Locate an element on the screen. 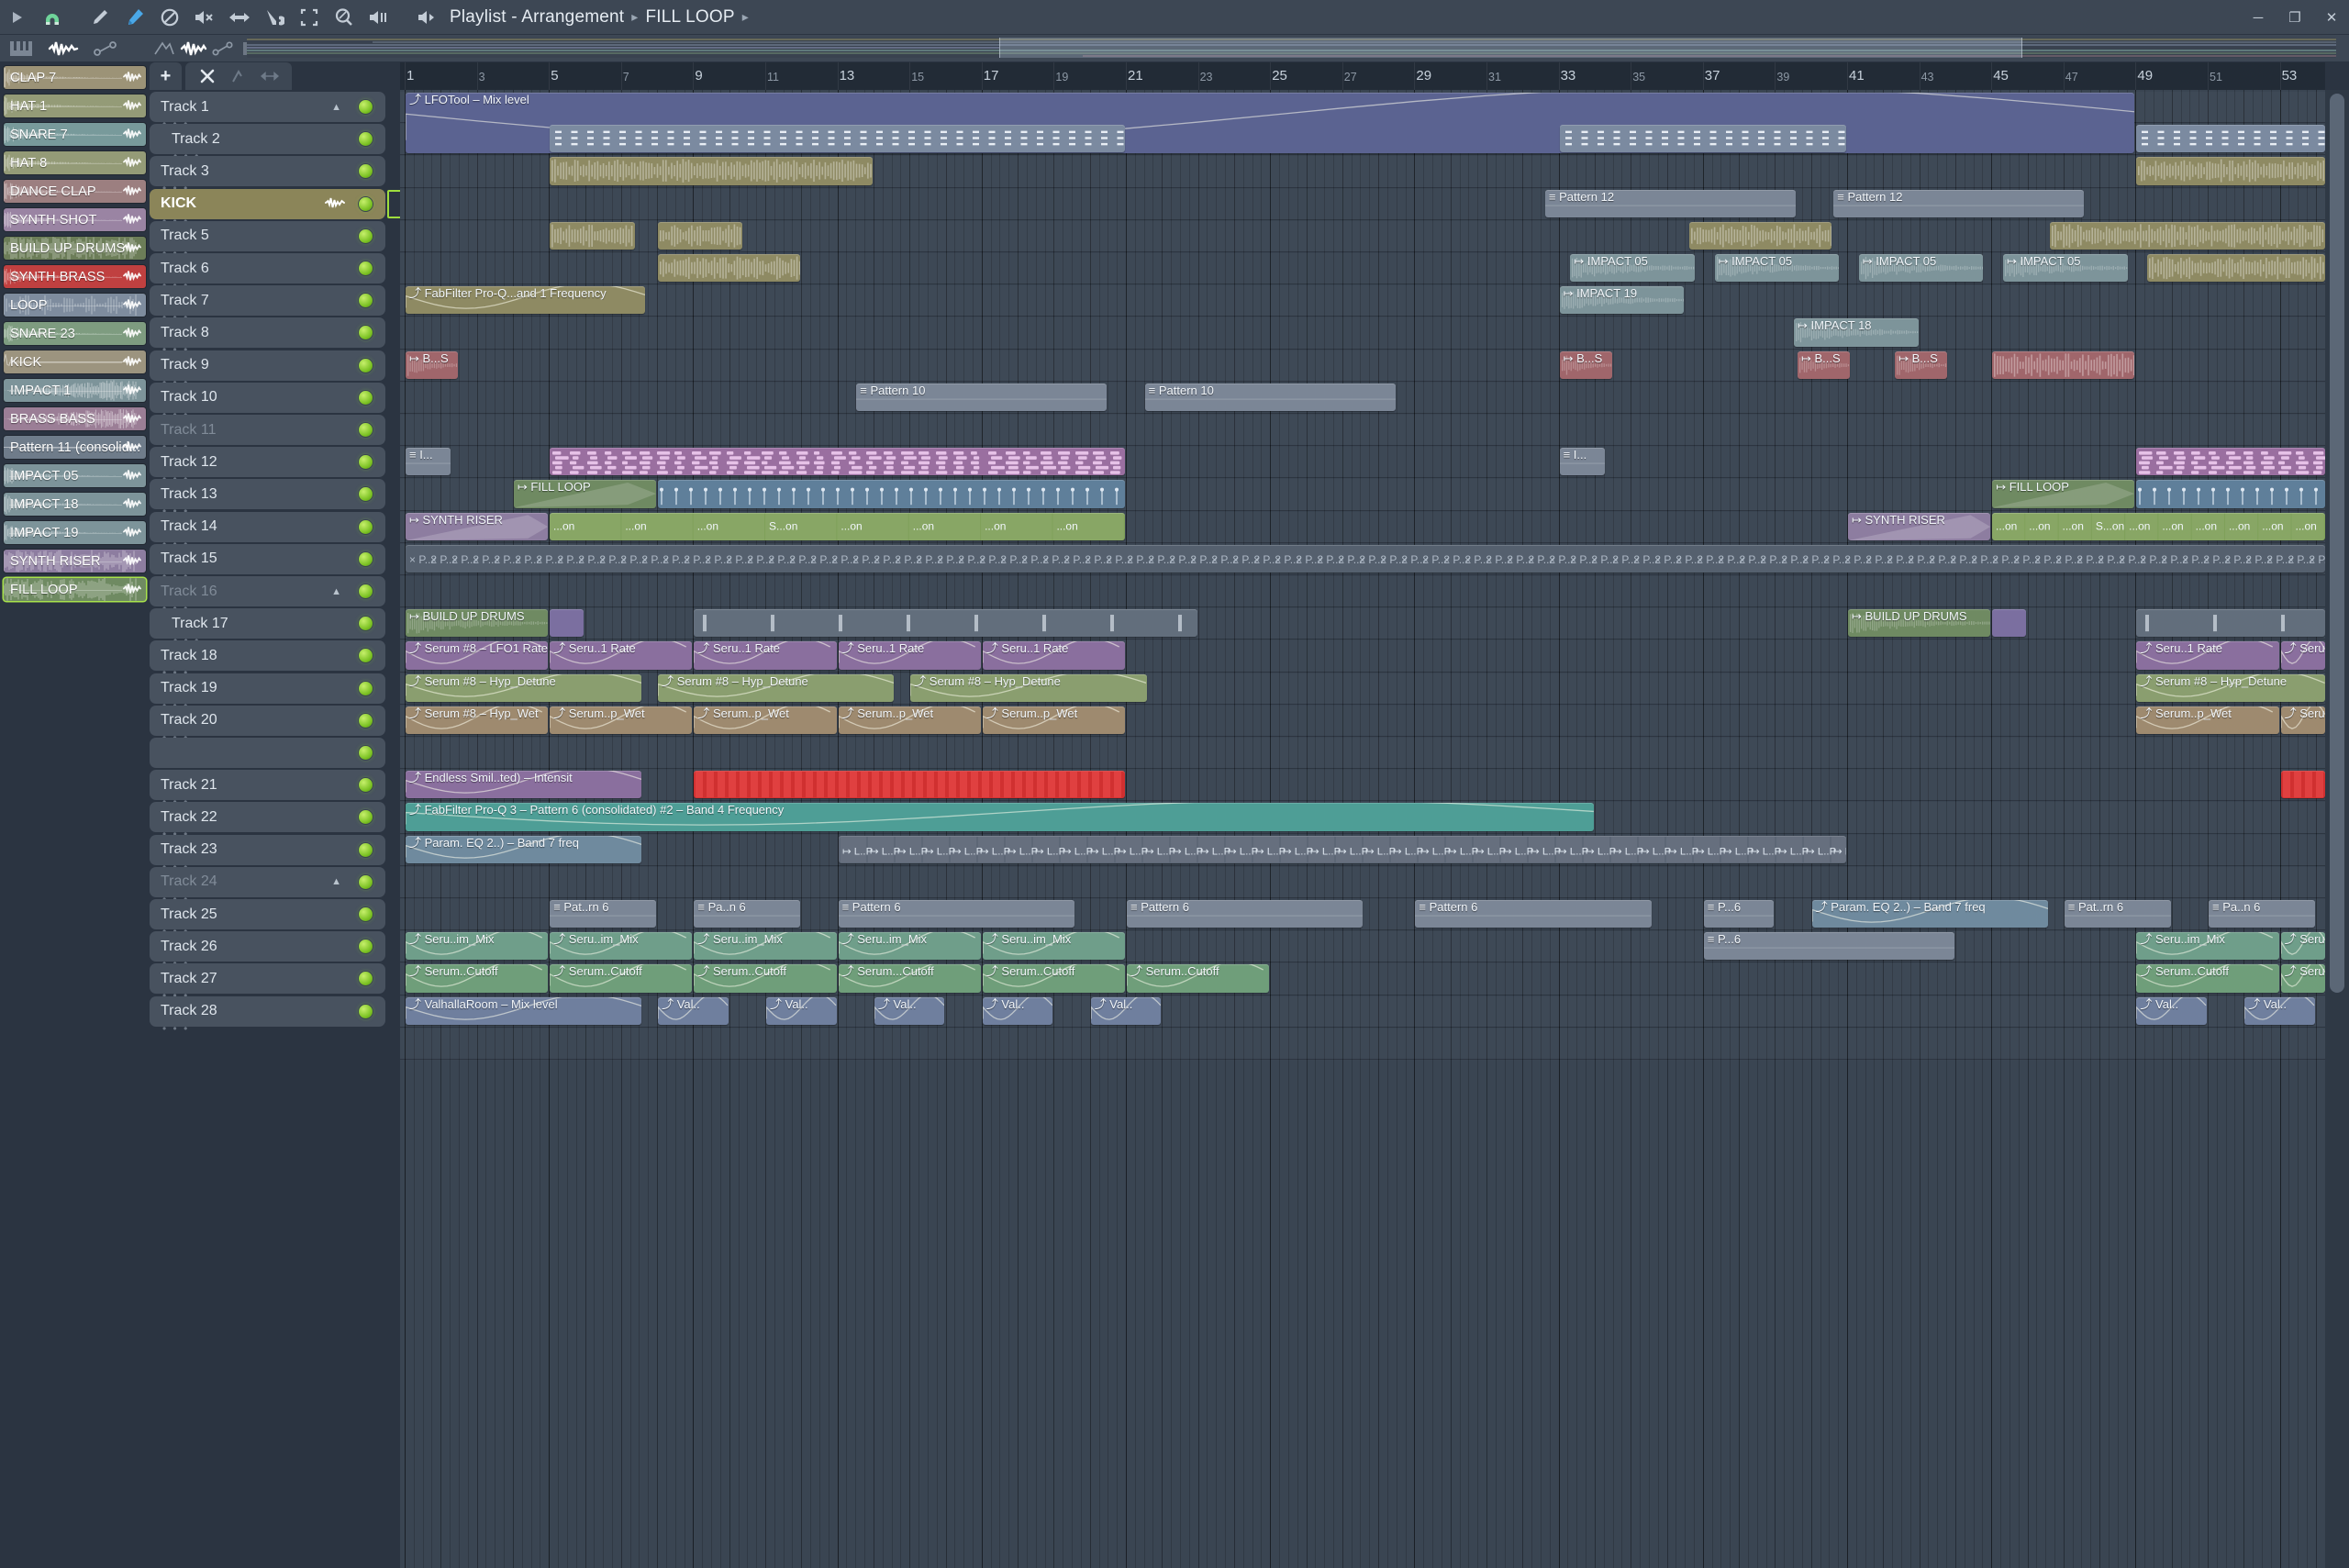  maximize-button: ❐ is located at coordinates (2295, 17).